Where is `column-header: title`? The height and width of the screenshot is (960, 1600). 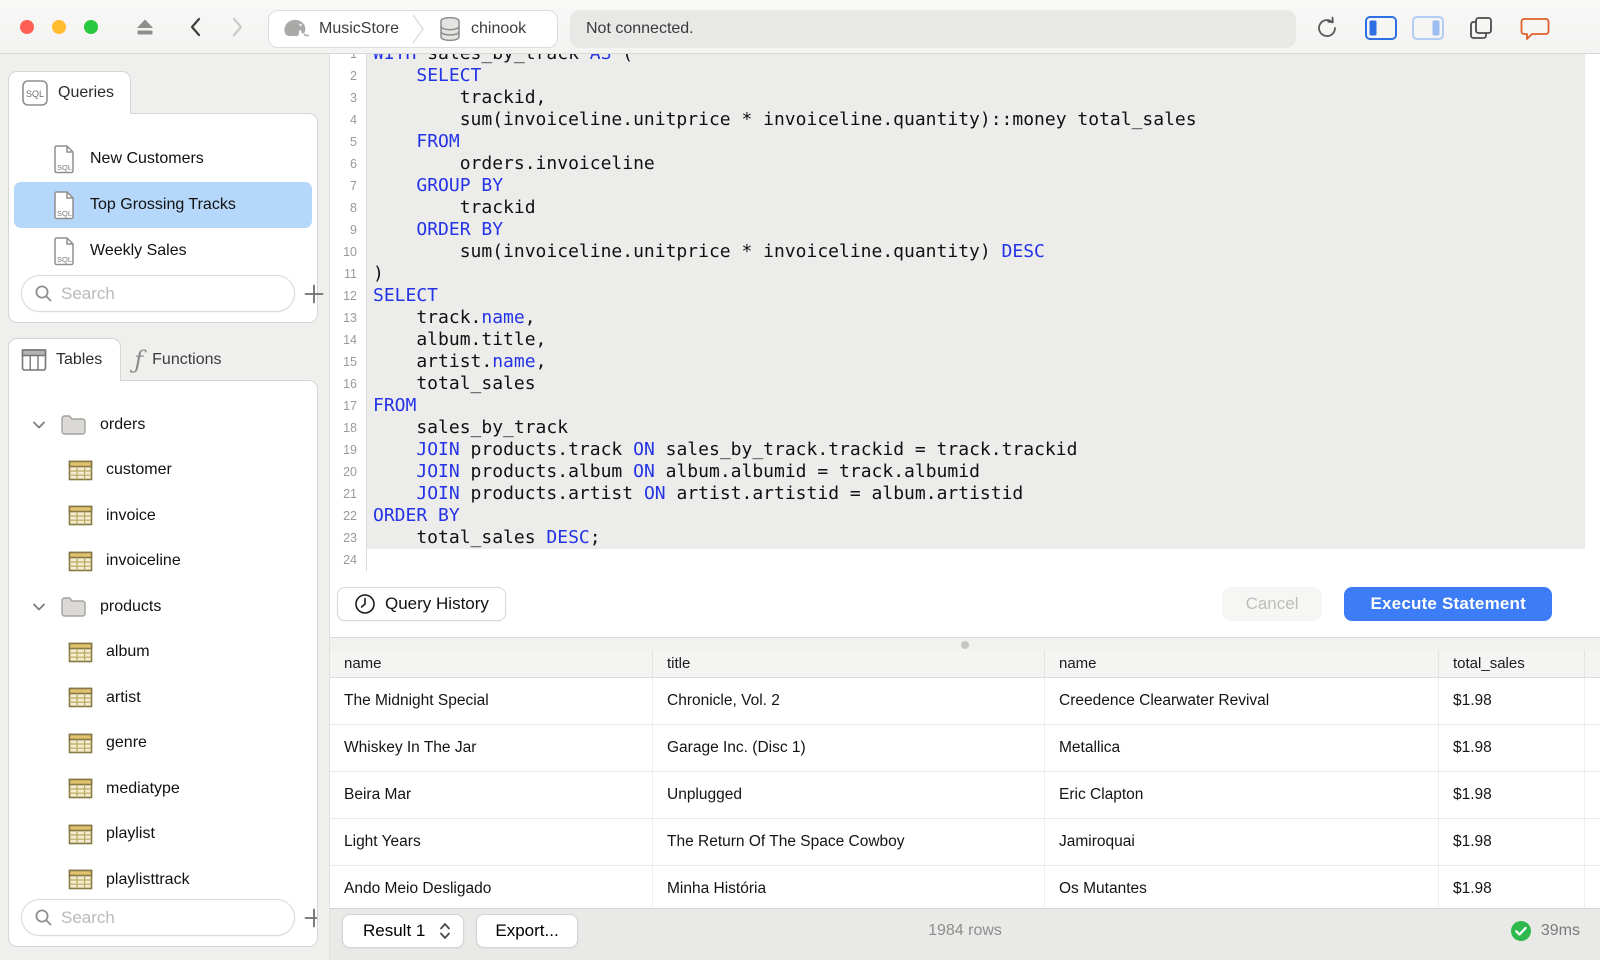
column-header: title is located at coordinates (849, 663).